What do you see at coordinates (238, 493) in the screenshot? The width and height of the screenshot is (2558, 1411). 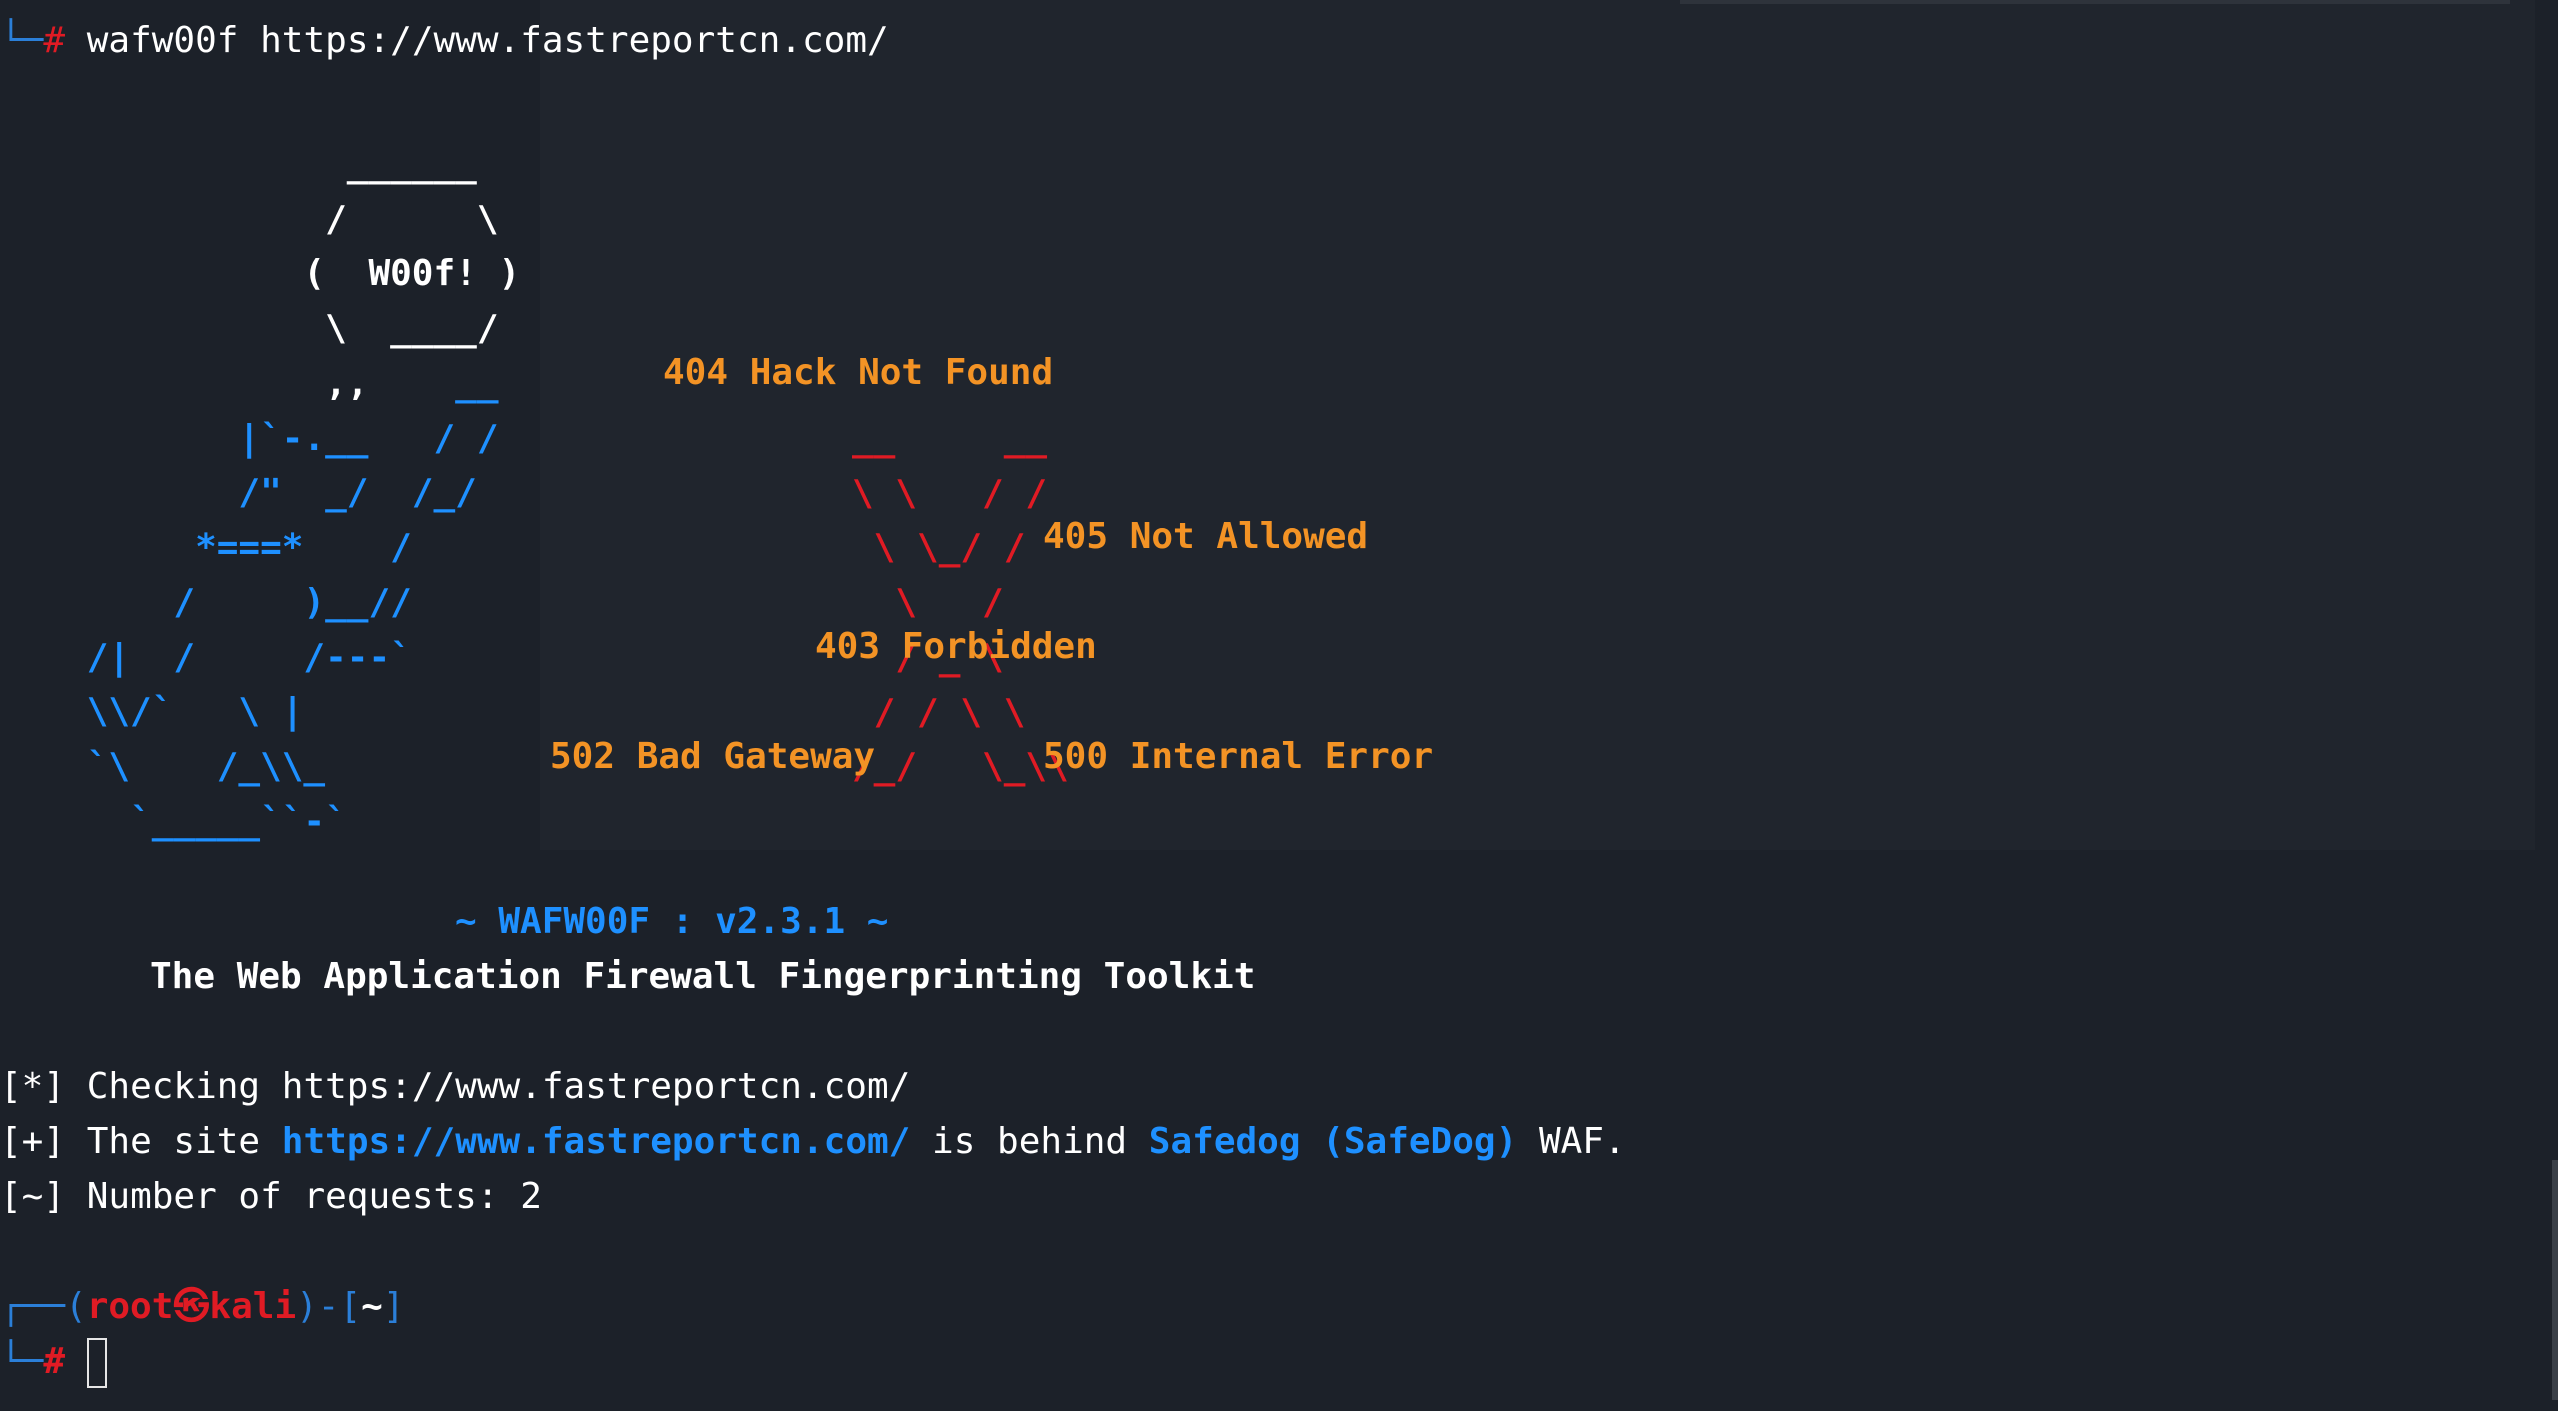 I see `art-line: /" _/ /_/` at bounding box center [238, 493].